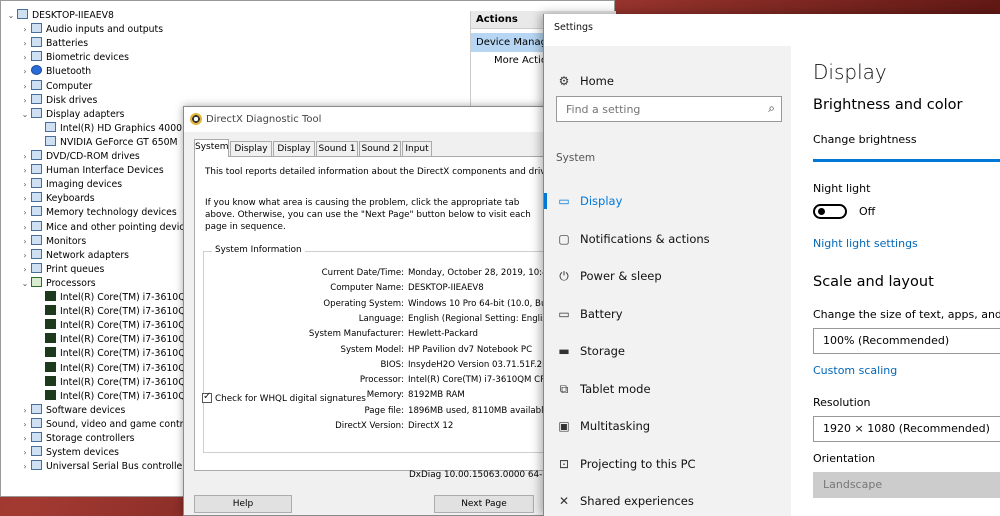  Describe the element at coordinates (478, 273) in the screenshot. I see `sysinfo-value: Monday, October 28, 2019, 10:43:1` at that location.